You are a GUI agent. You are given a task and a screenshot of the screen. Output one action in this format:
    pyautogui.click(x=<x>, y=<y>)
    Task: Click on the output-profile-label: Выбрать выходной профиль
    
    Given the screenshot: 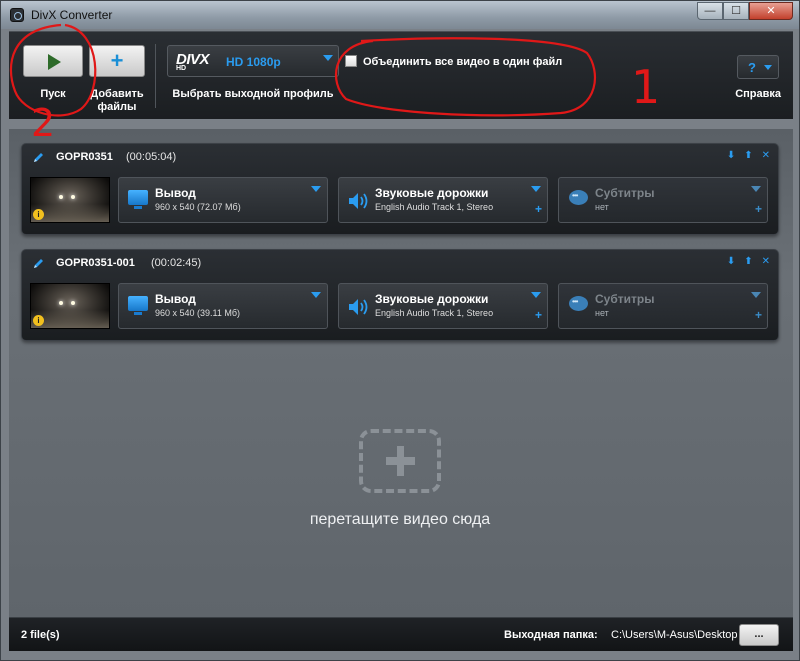 What is the action you would take?
    pyautogui.click(x=253, y=94)
    